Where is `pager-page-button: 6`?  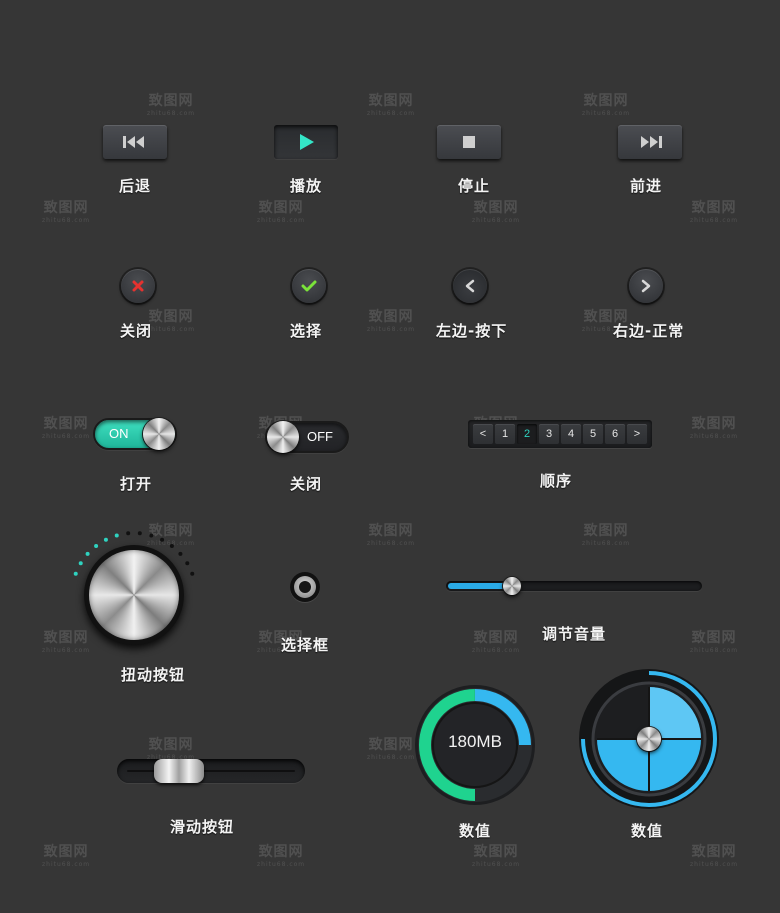
pager-page-button: 6 is located at coordinates (615, 434).